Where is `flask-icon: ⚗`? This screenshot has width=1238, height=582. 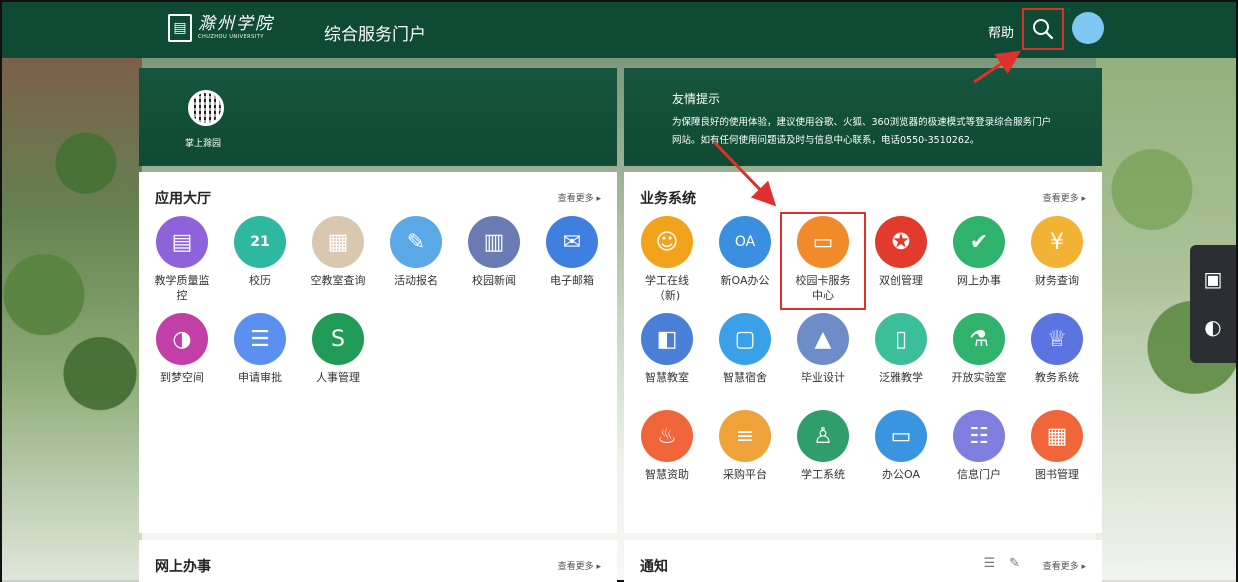
flask-icon: ⚗ is located at coordinates (979, 339).